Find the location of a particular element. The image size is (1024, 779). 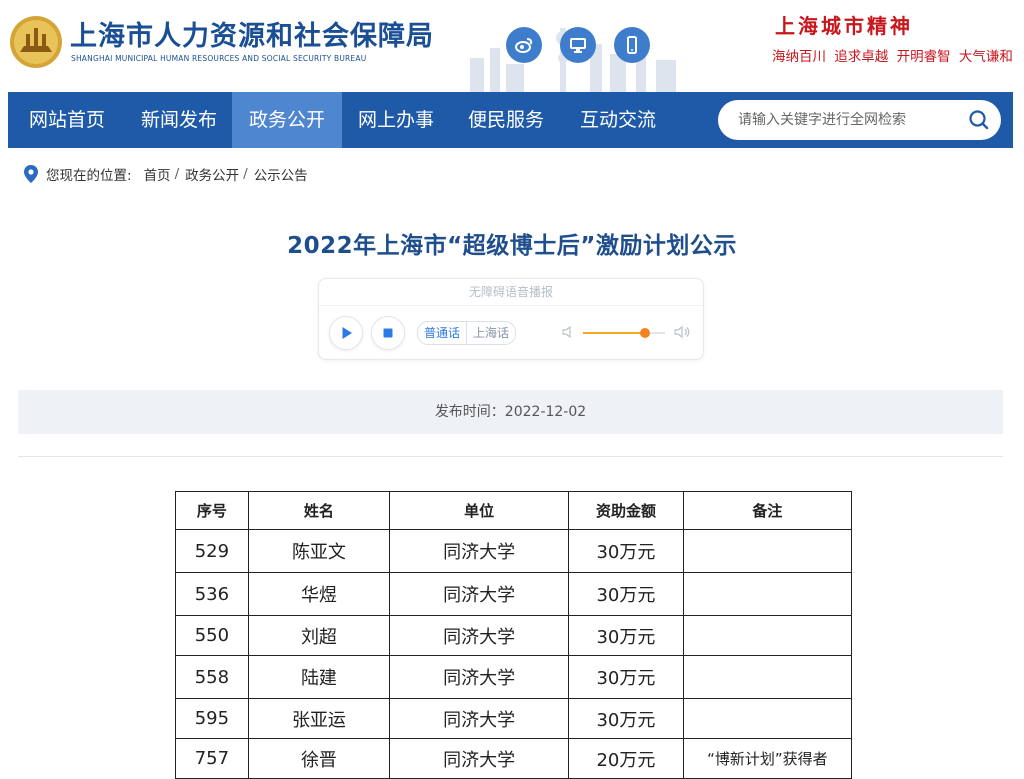

play-icon is located at coordinates (347, 333).